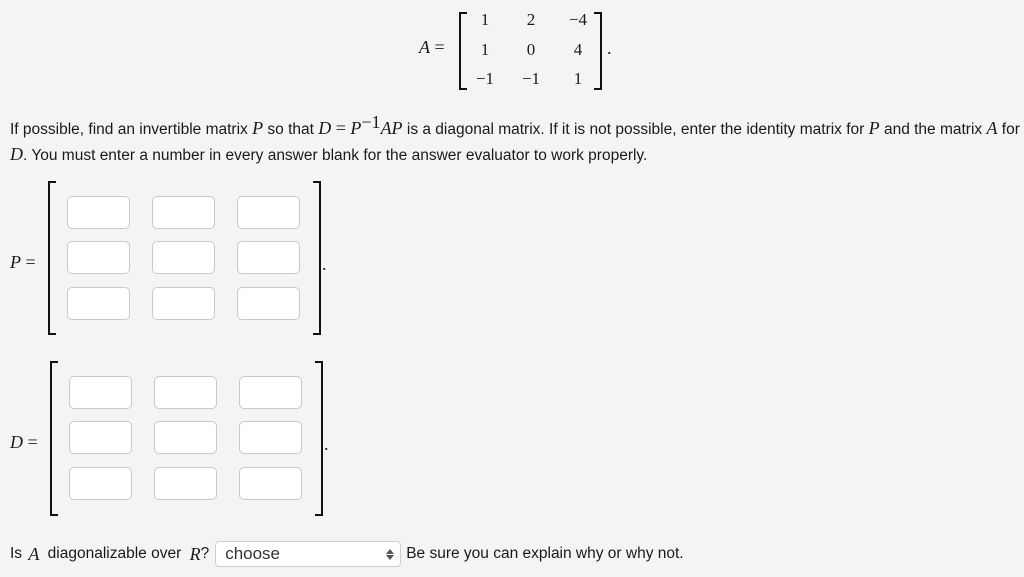 This screenshot has width=1024, height=577. I want to click on d-entry-r2c3, so click(270, 437).